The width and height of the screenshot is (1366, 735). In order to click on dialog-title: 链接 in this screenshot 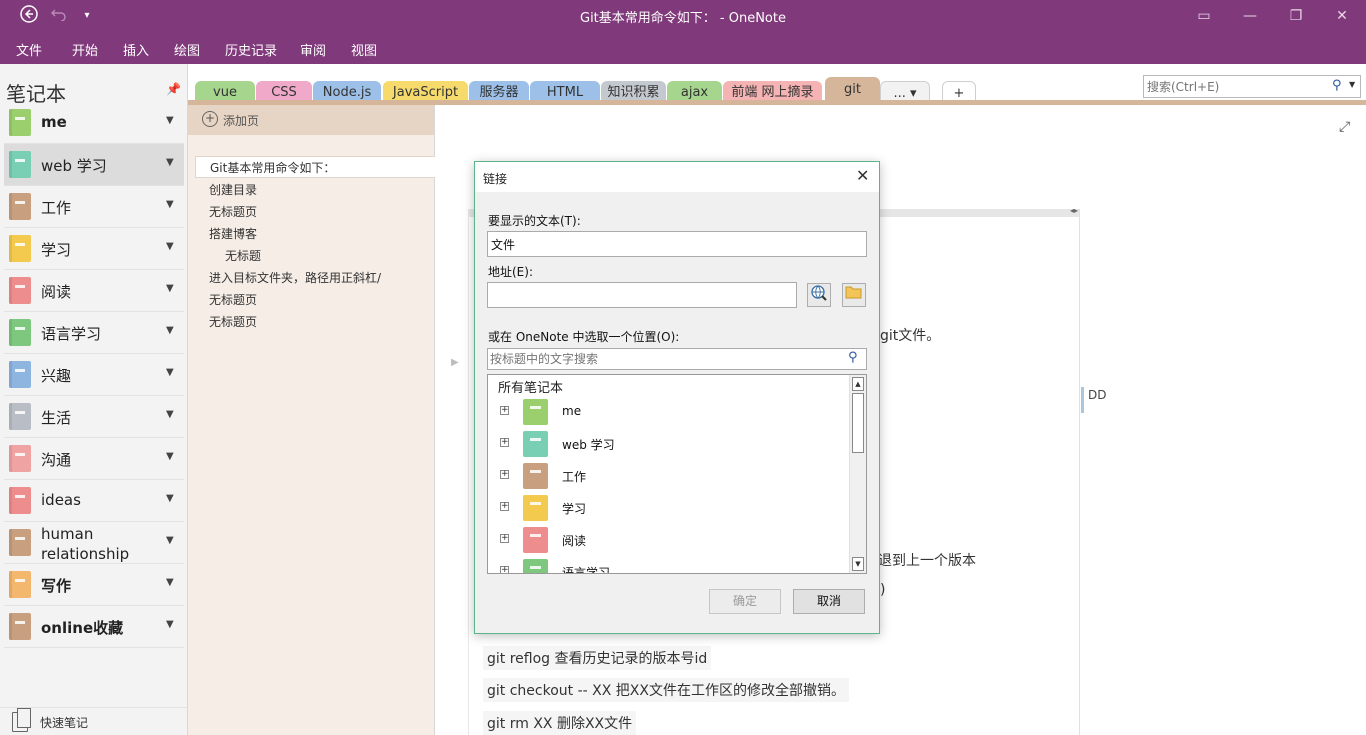, I will do `click(495, 179)`.